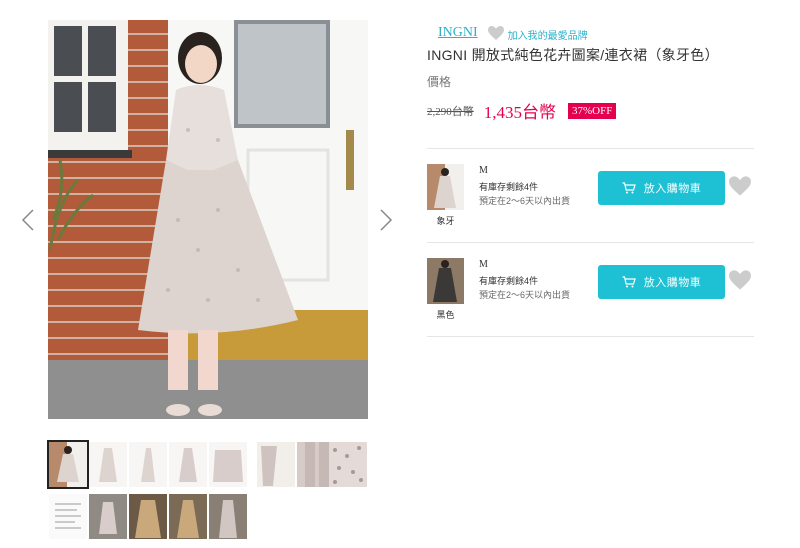 Image resolution: width=800 pixels, height=548 pixels. Describe the element at coordinates (458, 33) in the screenshot. I see `brand-link: INGNI` at that location.